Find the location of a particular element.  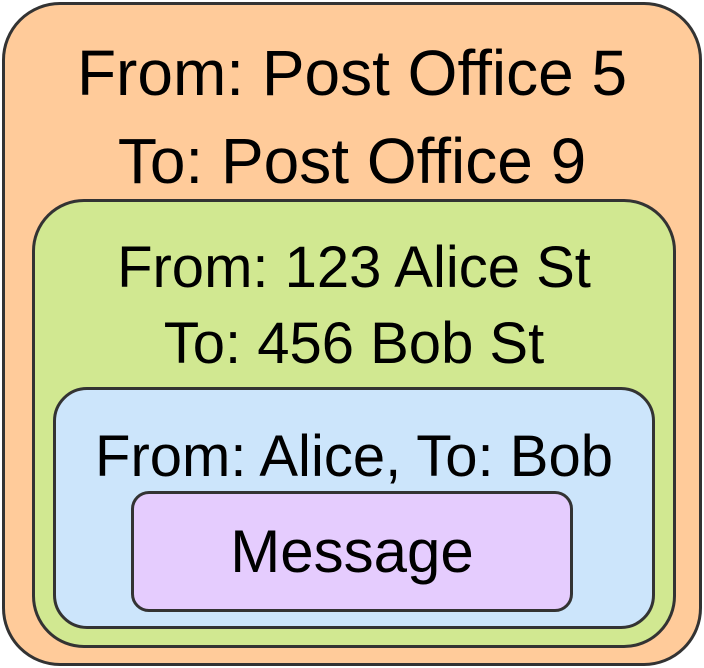

post-office-to-label: To: Post Office 9 is located at coordinates (352, 161).